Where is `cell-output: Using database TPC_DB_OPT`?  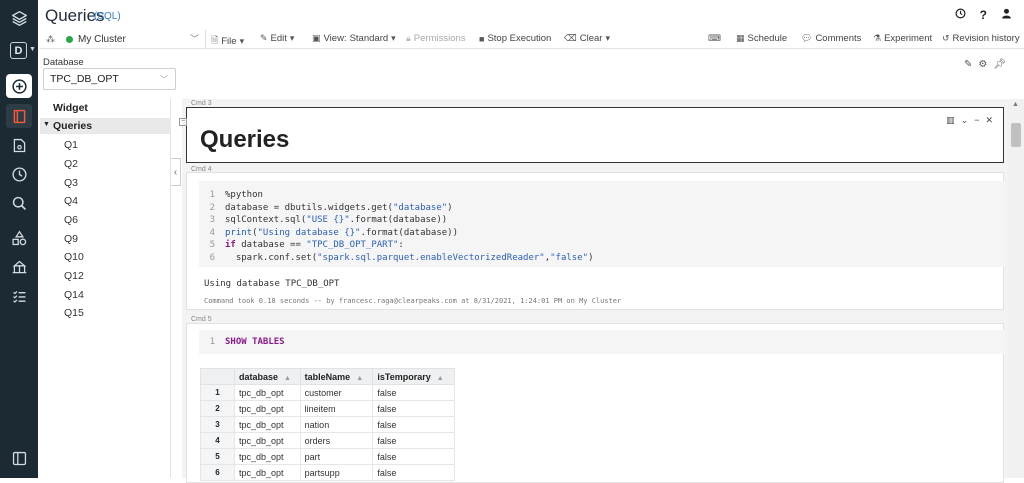
cell-output: Using database TPC_DB_OPT is located at coordinates (272, 284).